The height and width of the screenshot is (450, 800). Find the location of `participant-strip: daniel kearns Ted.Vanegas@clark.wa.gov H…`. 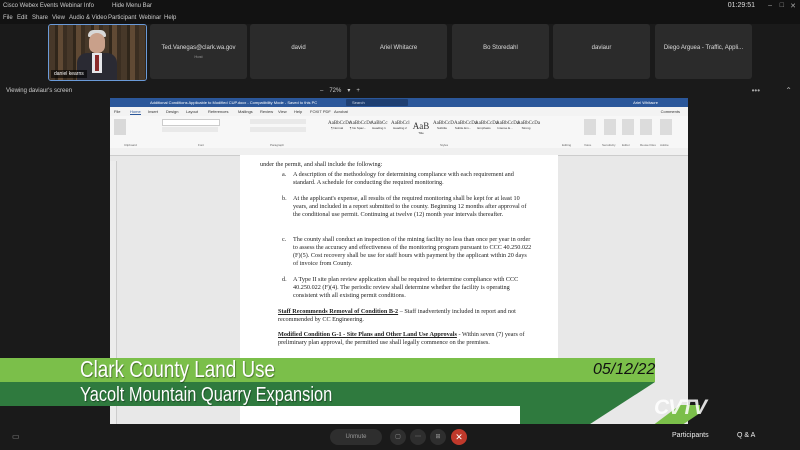

participant-strip: daniel kearns Ted.Vanegas@clark.wa.gov H… is located at coordinates (400, 54).